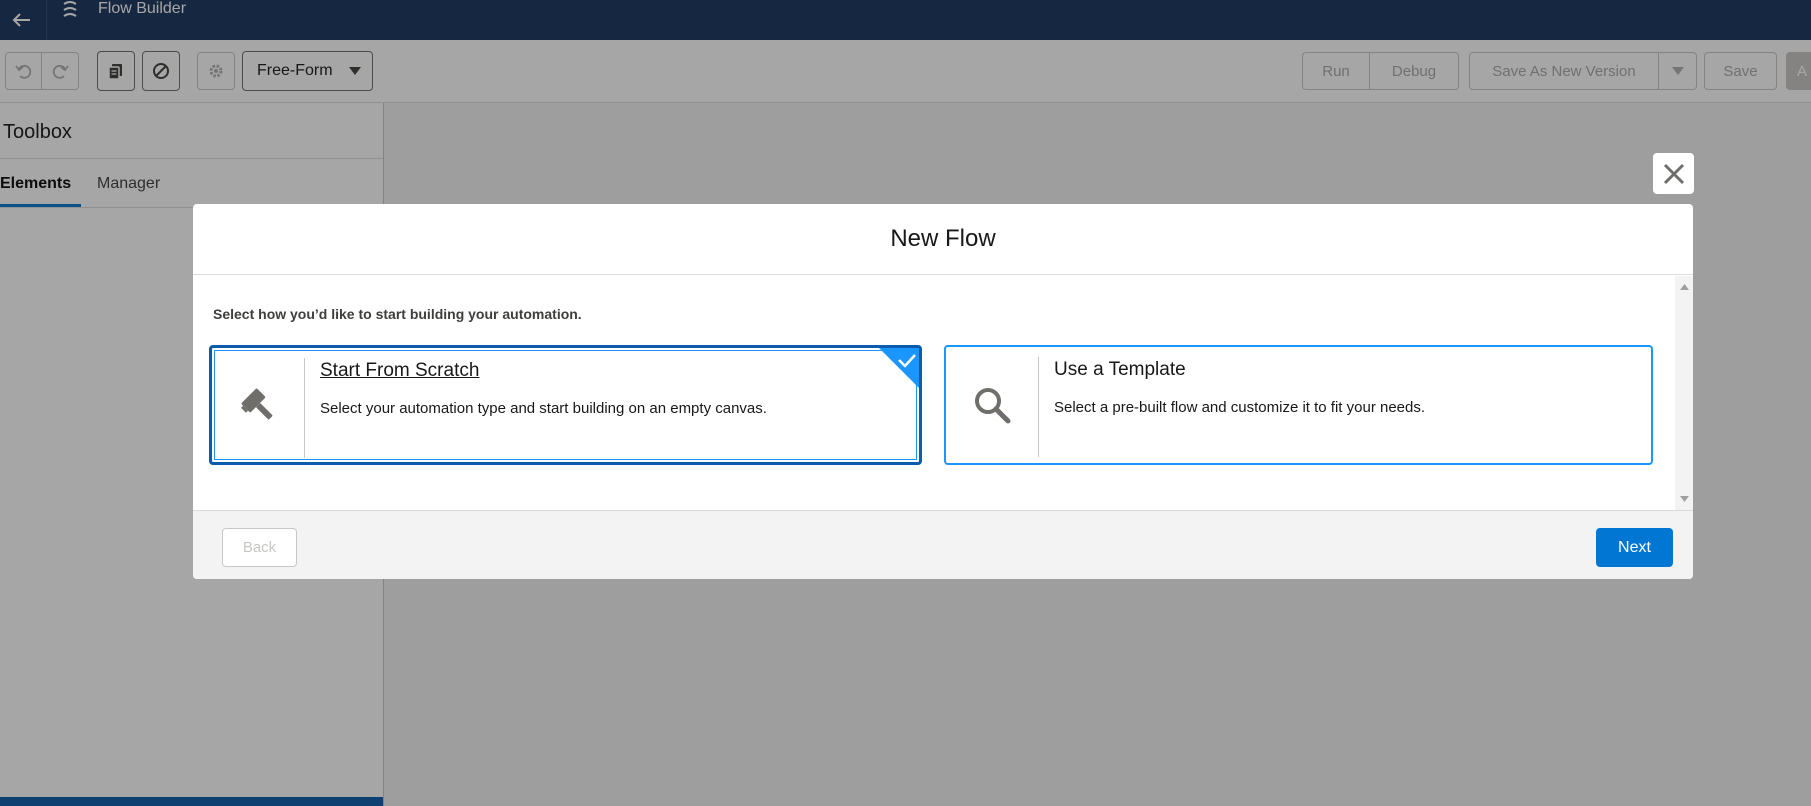  Describe the element at coordinates (1684, 287) in the screenshot. I see `scroll-up-icon` at that location.